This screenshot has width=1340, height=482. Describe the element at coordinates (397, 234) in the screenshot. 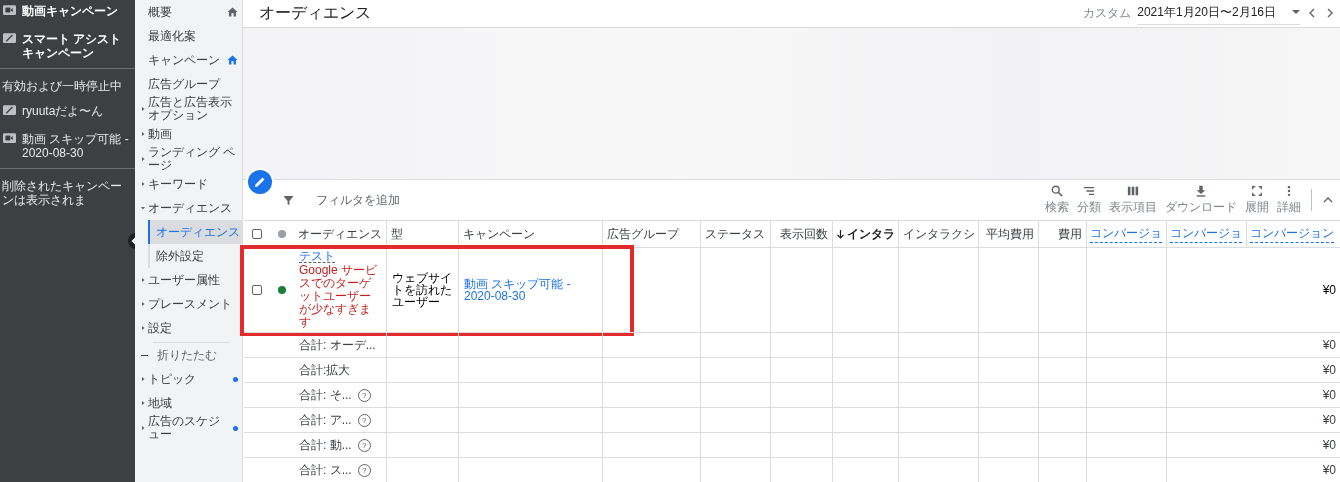

I see `column-header: 型` at that location.